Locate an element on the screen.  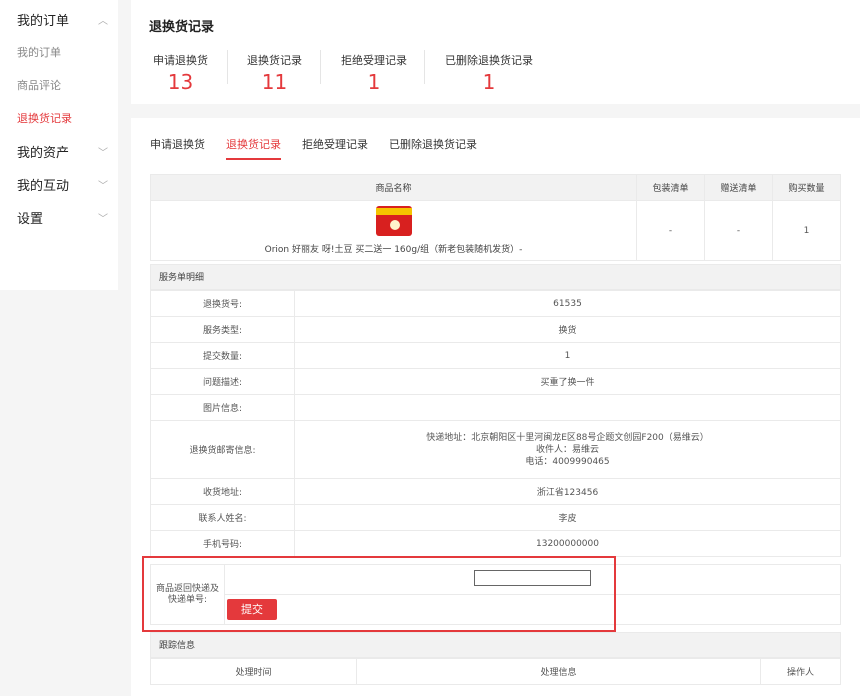
stat-return-records: 退换货记录 11 is located at coordinates (274, 73).